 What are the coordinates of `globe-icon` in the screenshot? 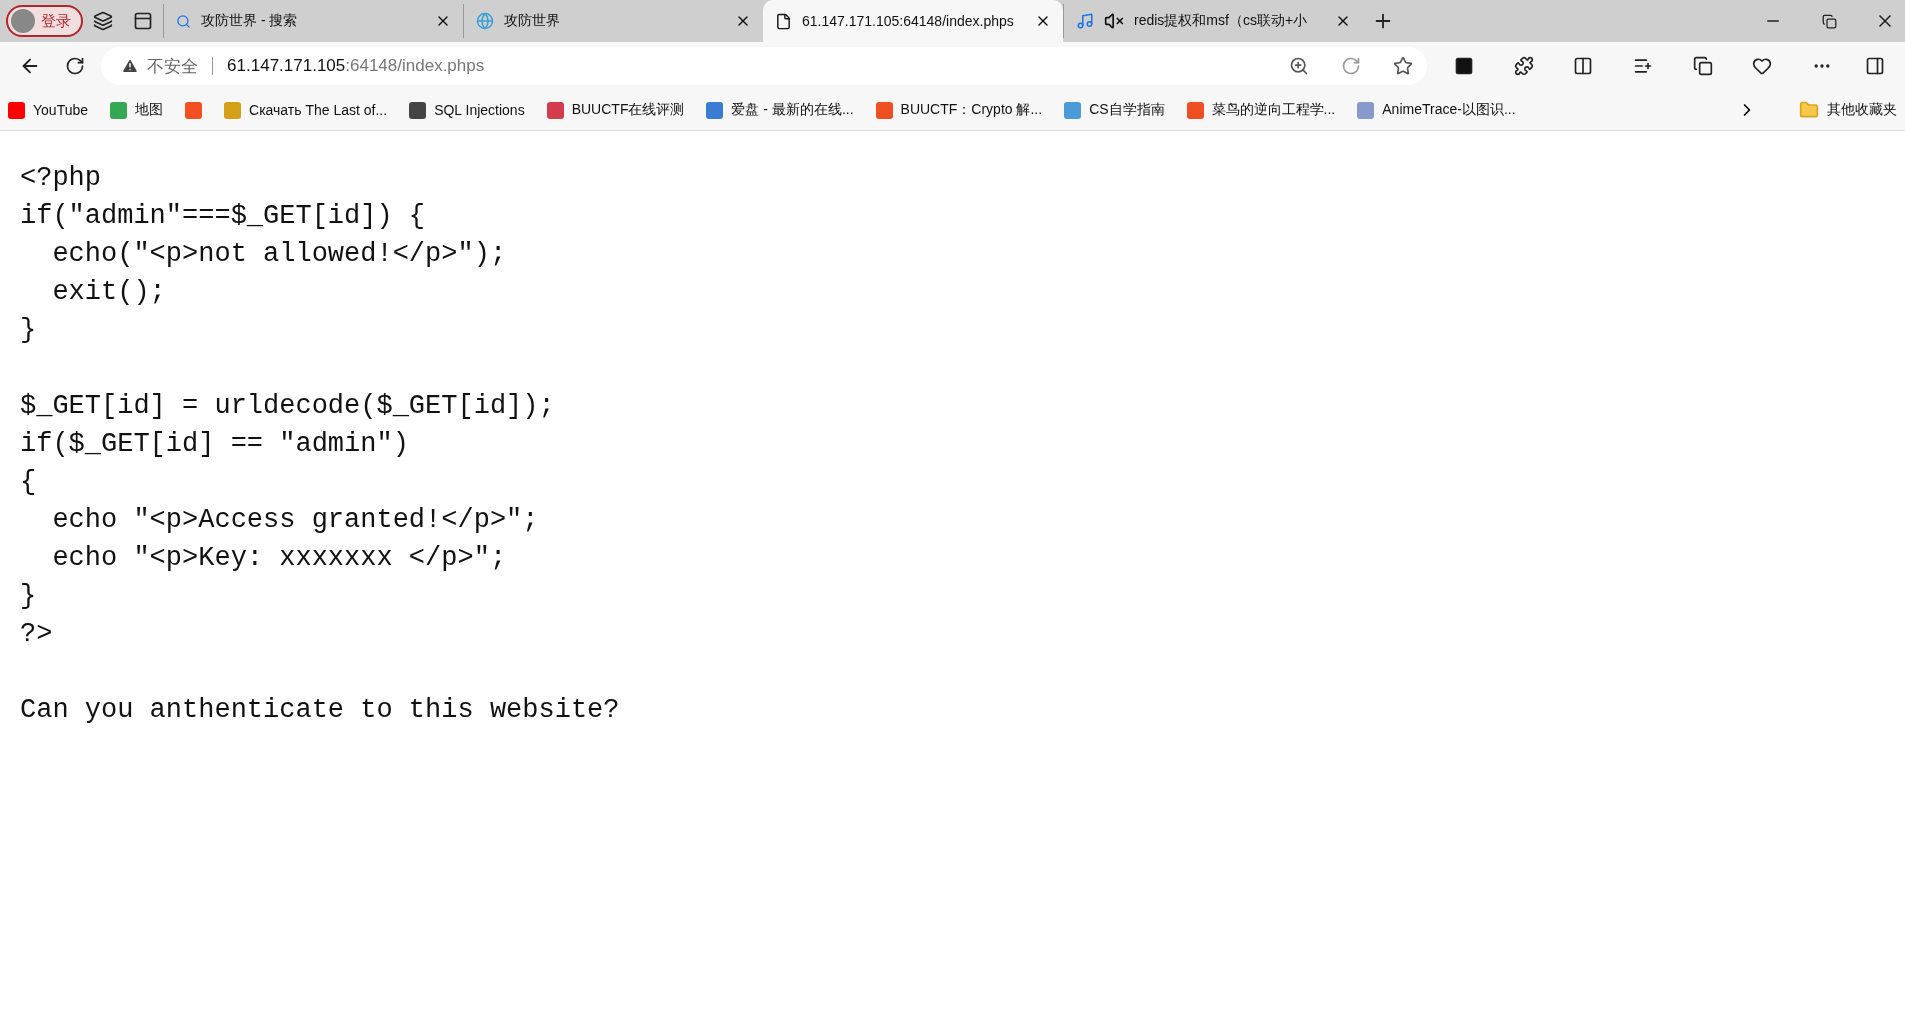 It's located at (485, 21).